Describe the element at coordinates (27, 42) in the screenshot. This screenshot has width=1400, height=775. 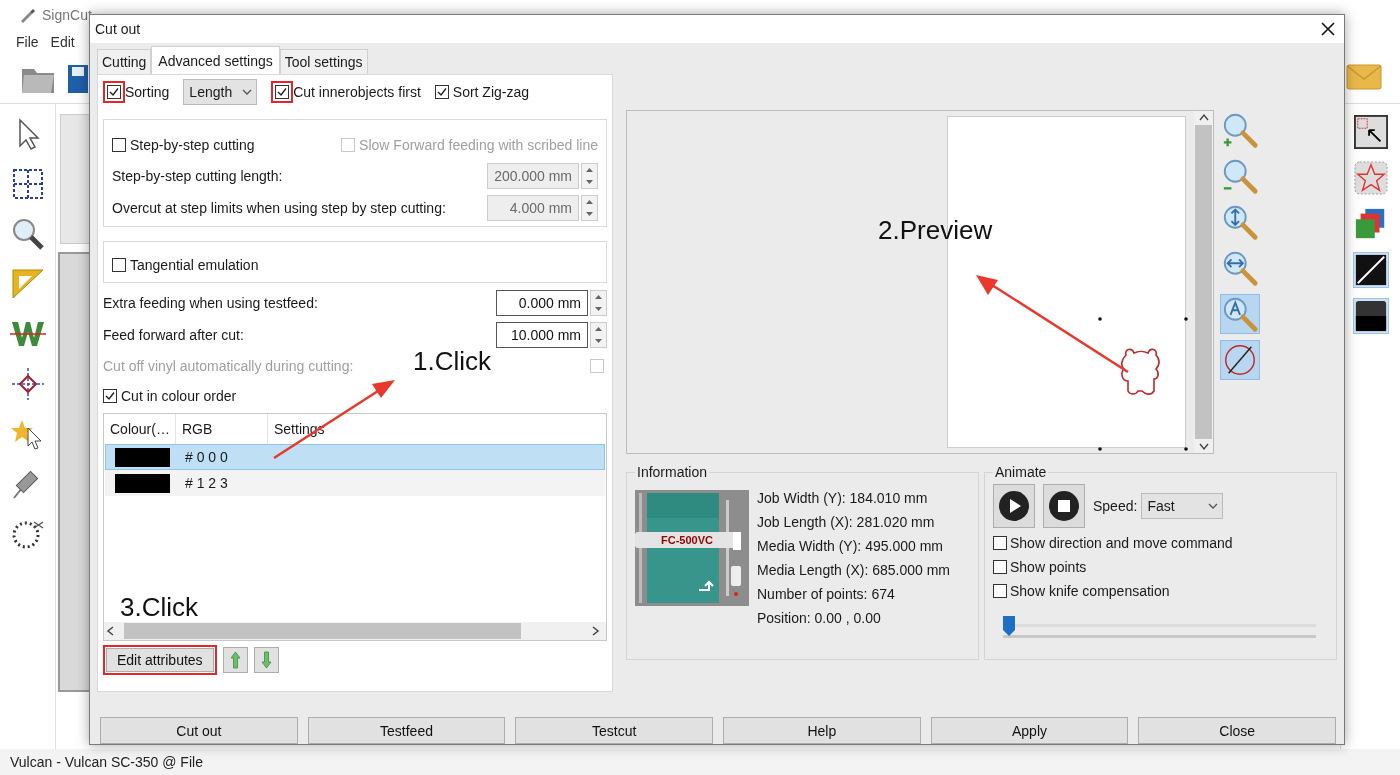
I see `menu-item: File` at that location.